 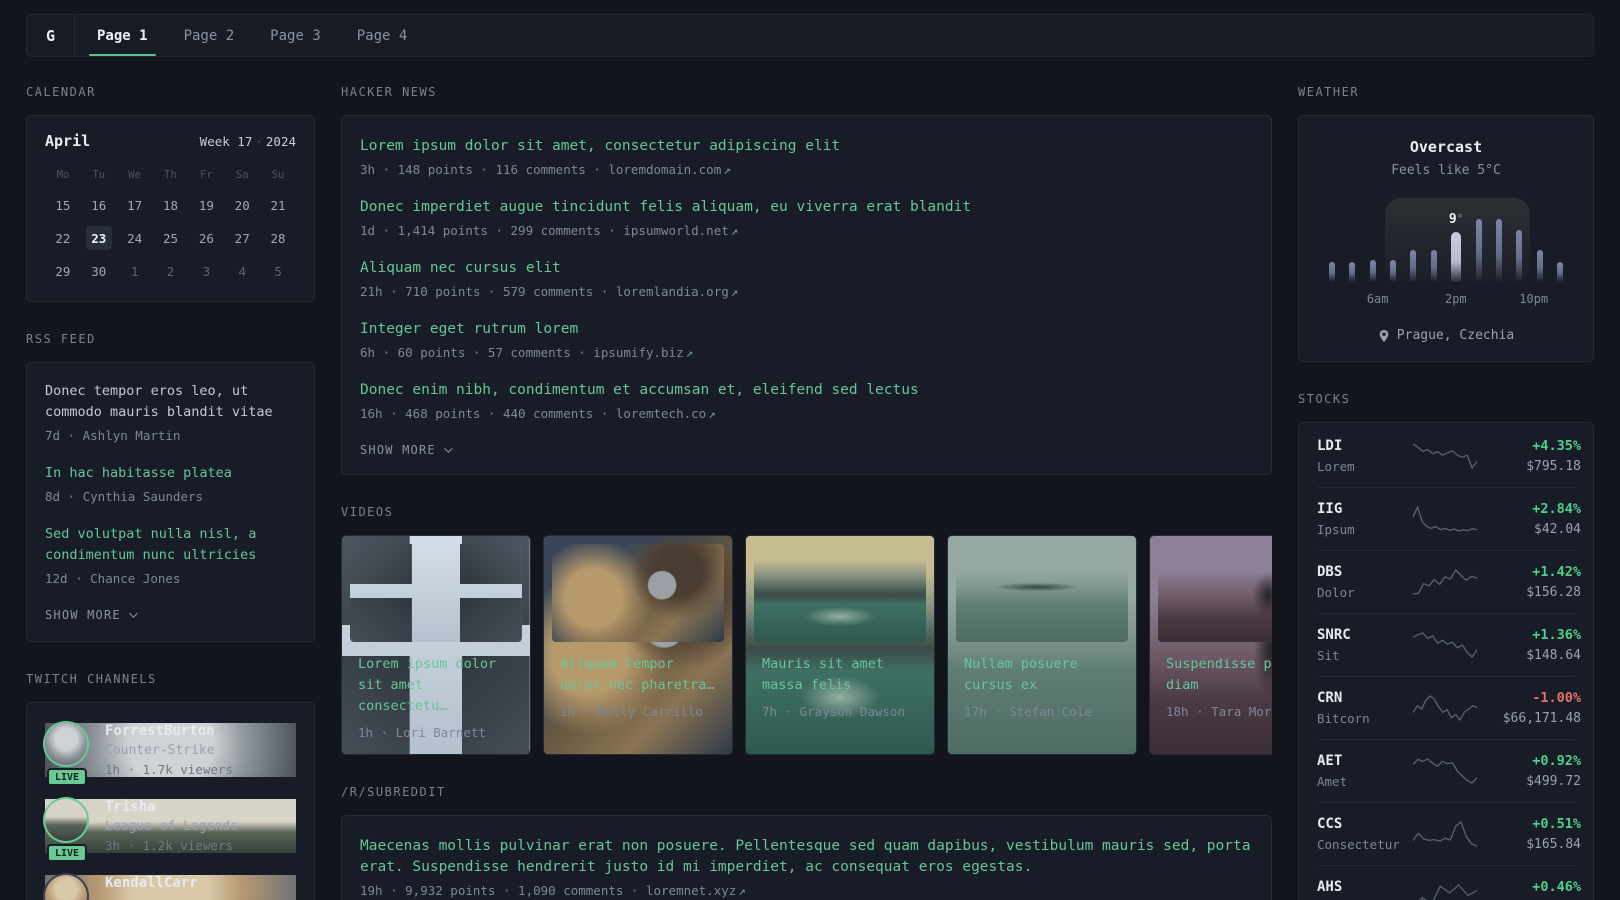 I want to click on weather-feels-like: Feels like 5°C, so click(x=1446, y=170).